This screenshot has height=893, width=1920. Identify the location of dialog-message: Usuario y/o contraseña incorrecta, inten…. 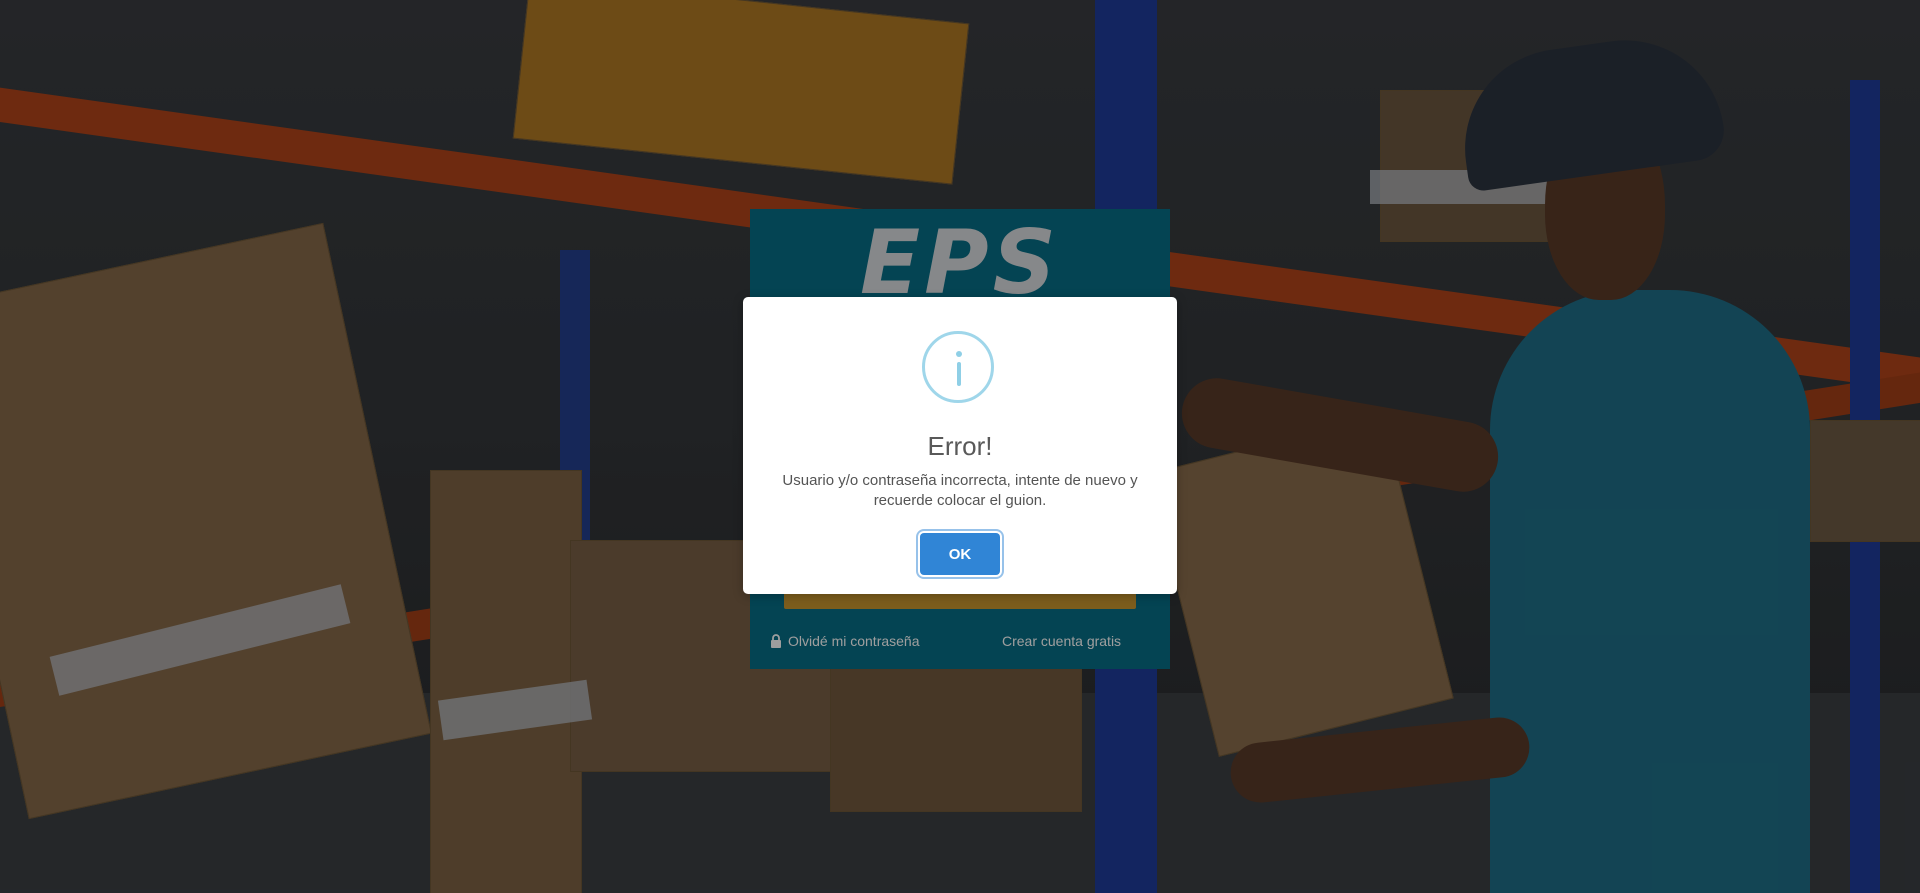
(960, 490).